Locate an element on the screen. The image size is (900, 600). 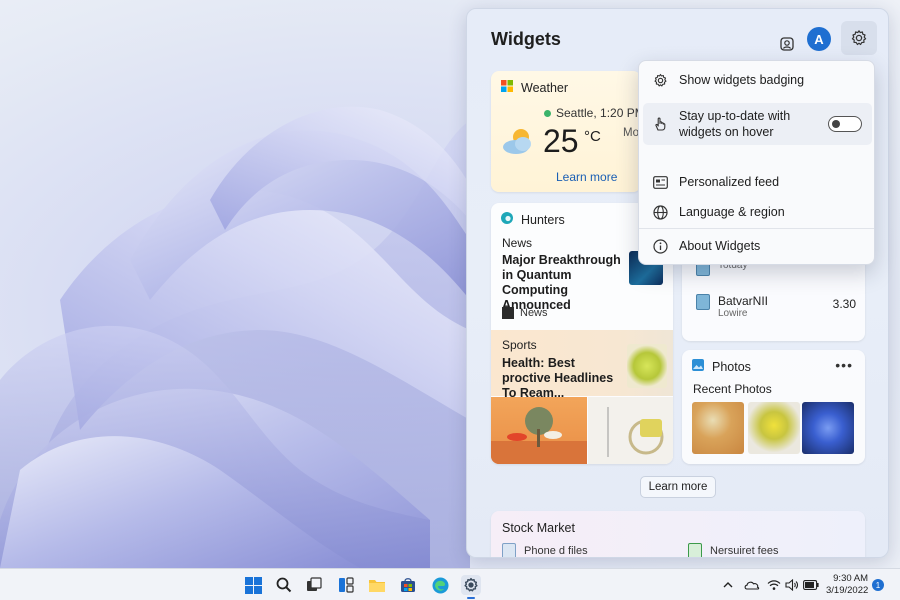
widgets-icon is located at coordinates (346, 585).